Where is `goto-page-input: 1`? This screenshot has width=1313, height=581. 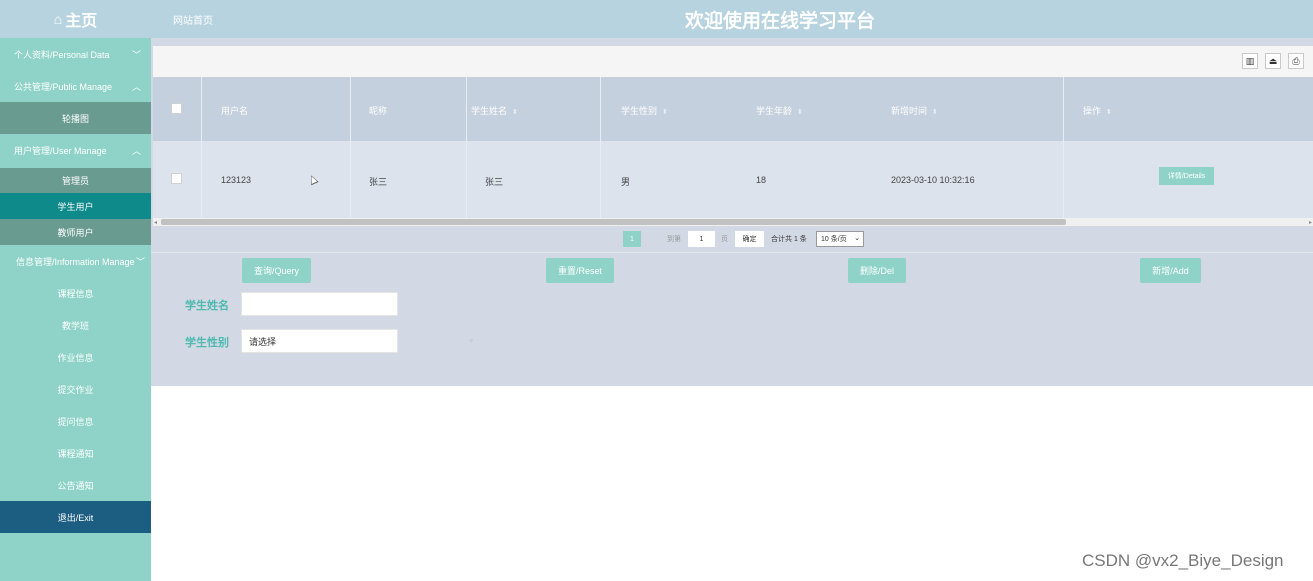
goto-page-input: 1 is located at coordinates (701, 239).